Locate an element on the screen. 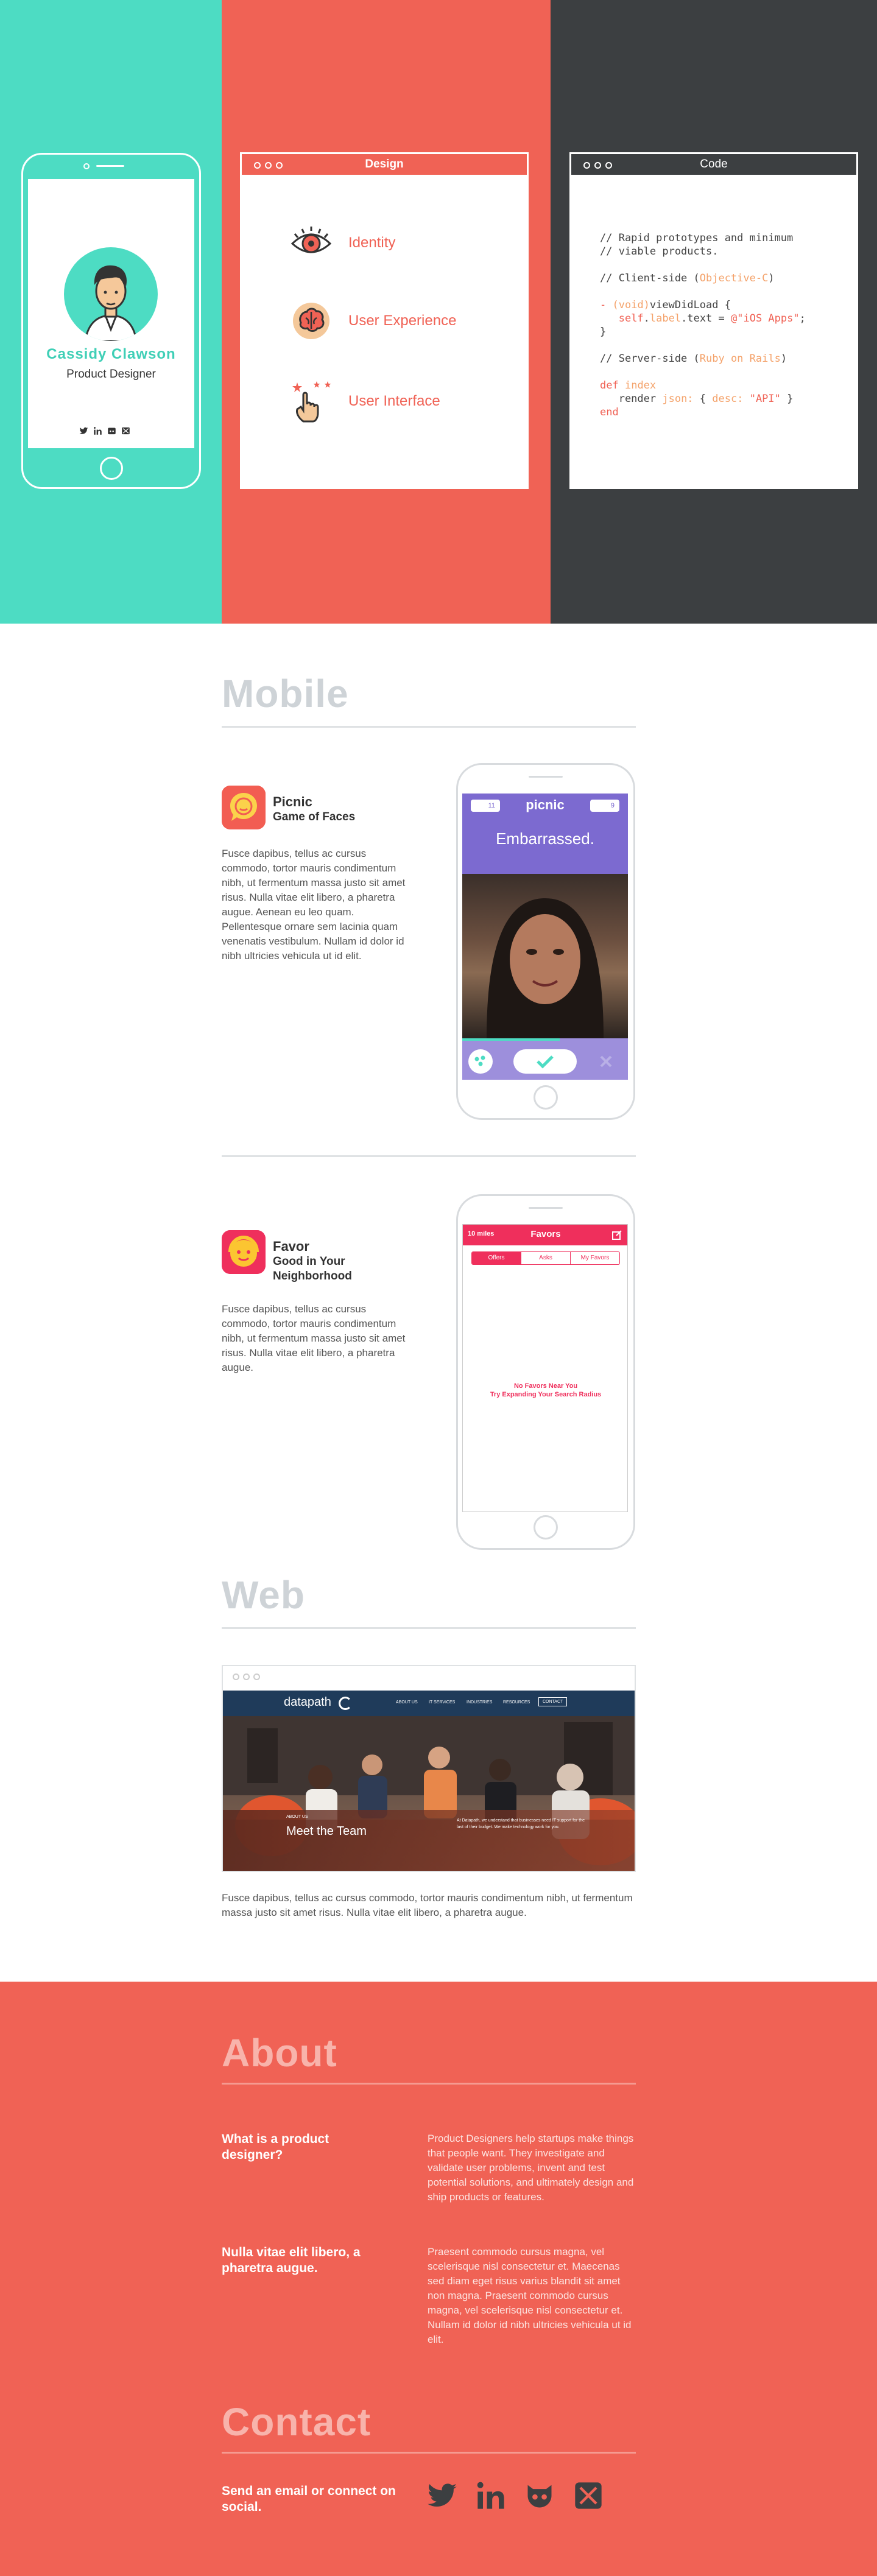 This screenshot has height=2576, width=877. contact-title-rule is located at coordinates (429, 2453).